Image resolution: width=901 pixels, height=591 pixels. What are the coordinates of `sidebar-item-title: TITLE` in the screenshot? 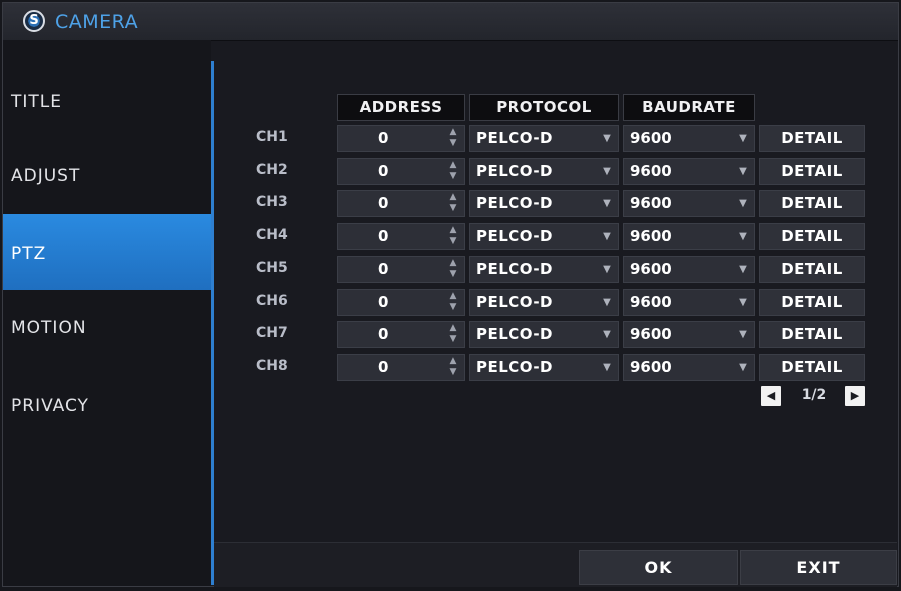 It's located at (107, 78).